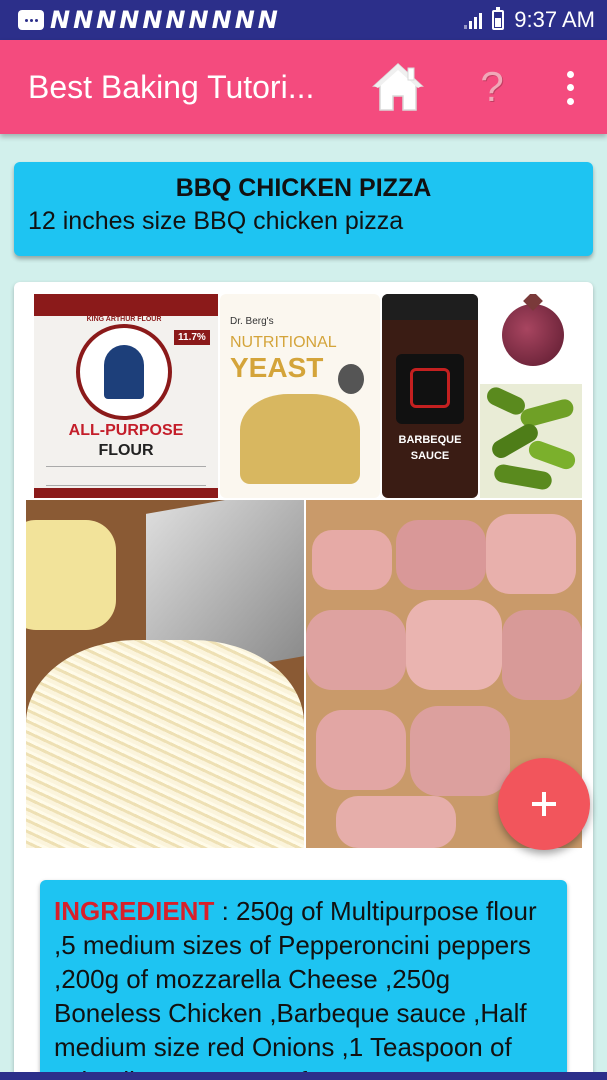  What do you see at coordinates (300, 396) in the screenshot?
I see `yeast-bottle-image: Dr. Berg's NUTRITIONAL YEAST` at bounding box center [300, 396].